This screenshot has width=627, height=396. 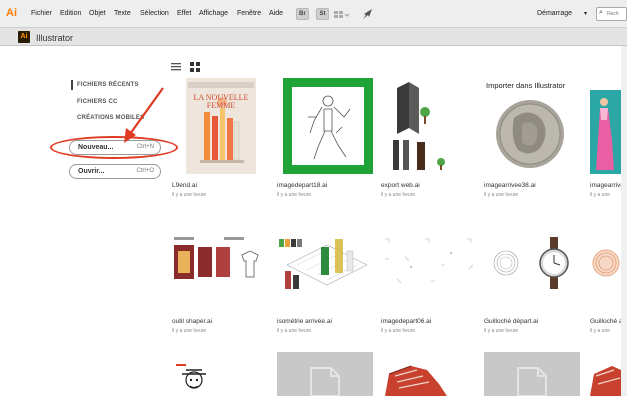 I want to click on sidebar-item-cc-files: FICHIERS CC, so click(x=97, y=102).